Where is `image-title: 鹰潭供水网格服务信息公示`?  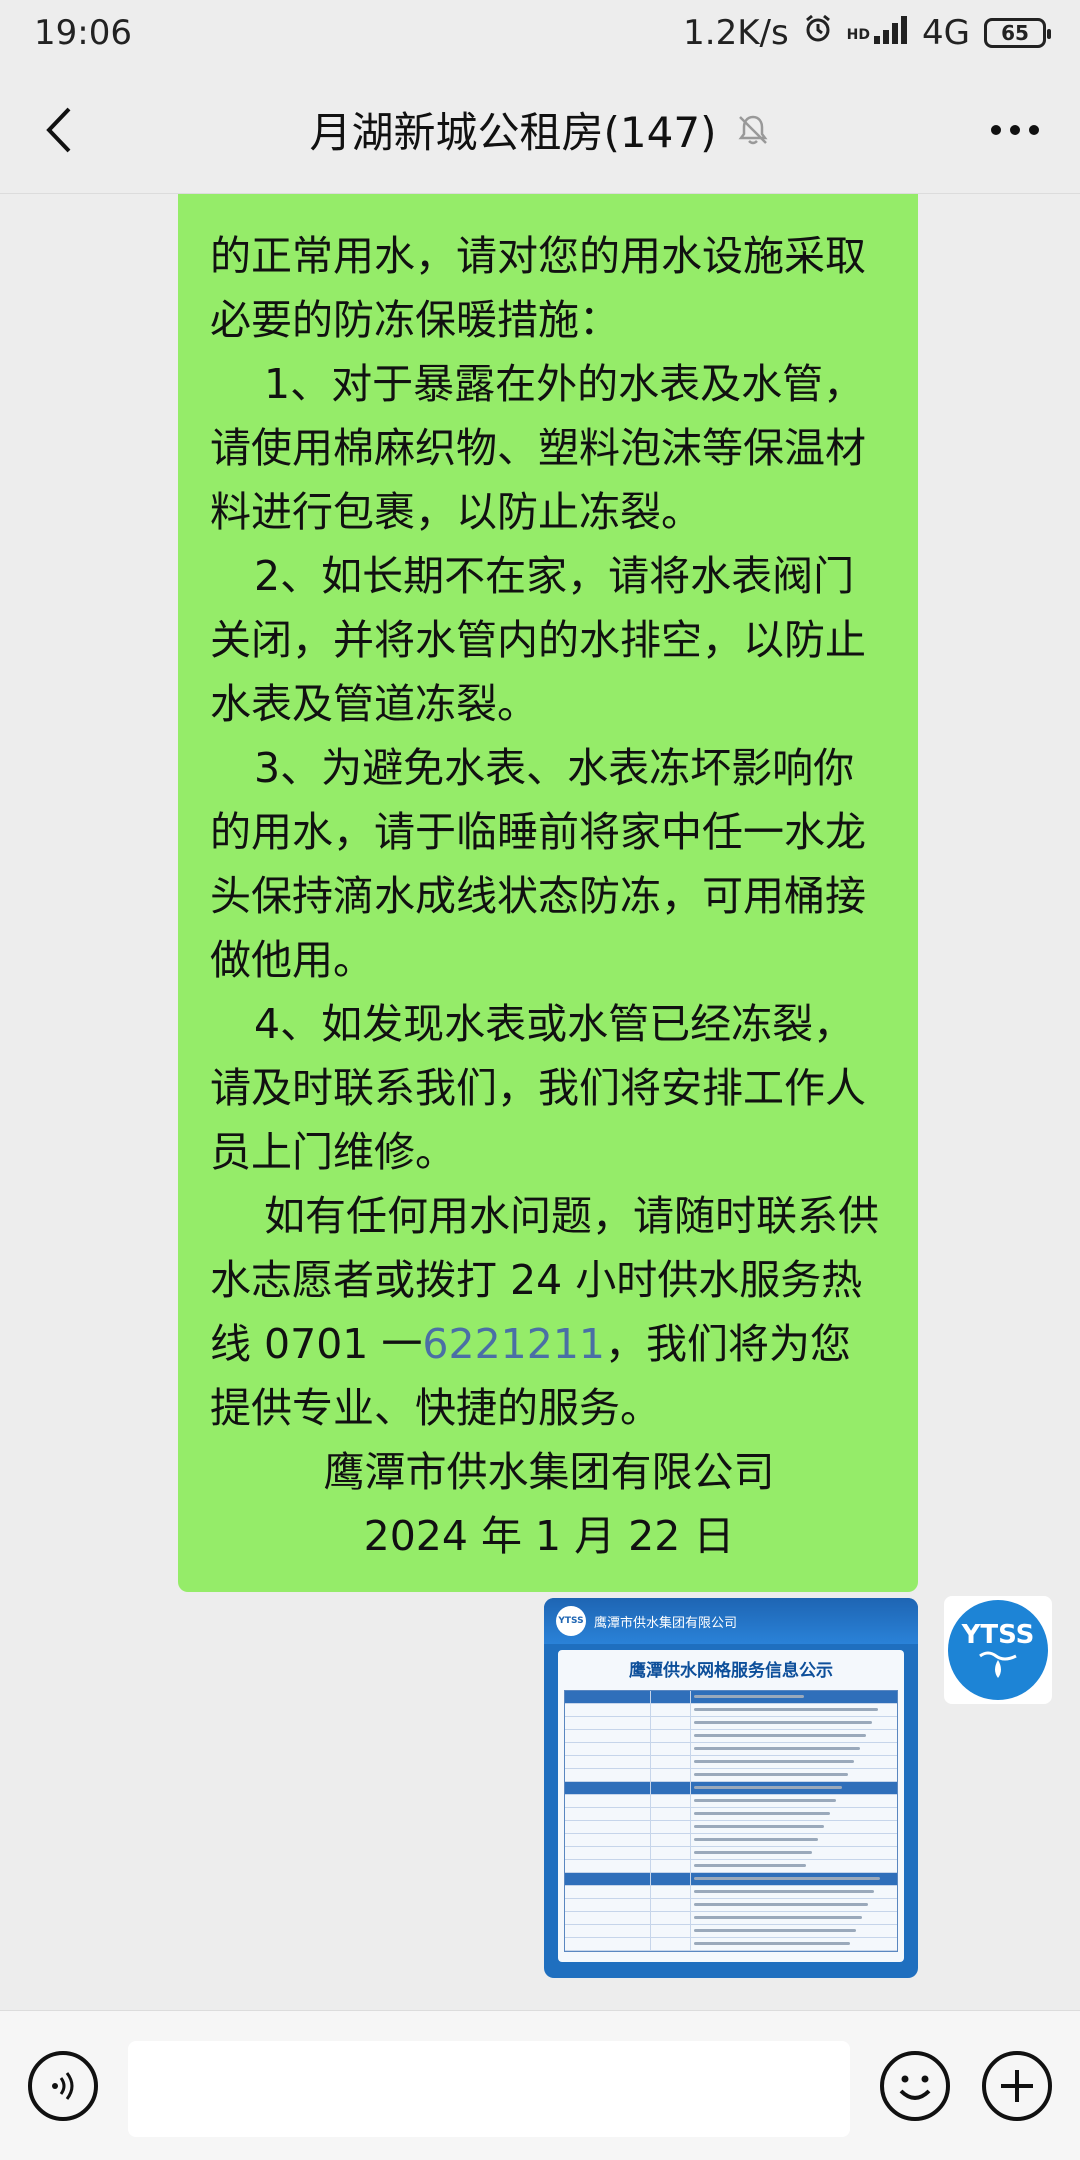
image-title: 鹰潭供水网格服务信息公示 is located at coordinates (731, 1671).